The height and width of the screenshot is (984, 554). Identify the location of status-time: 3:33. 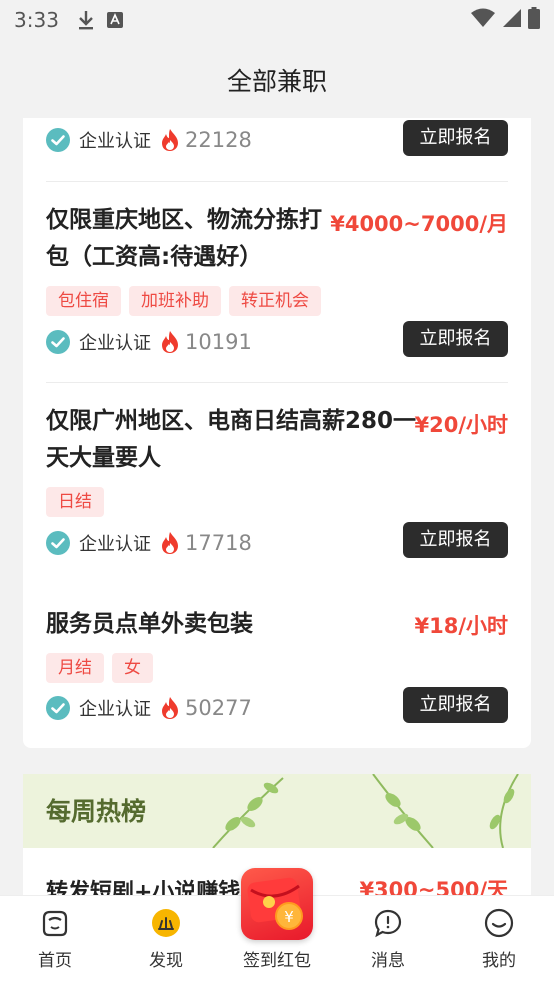
(36, 20).